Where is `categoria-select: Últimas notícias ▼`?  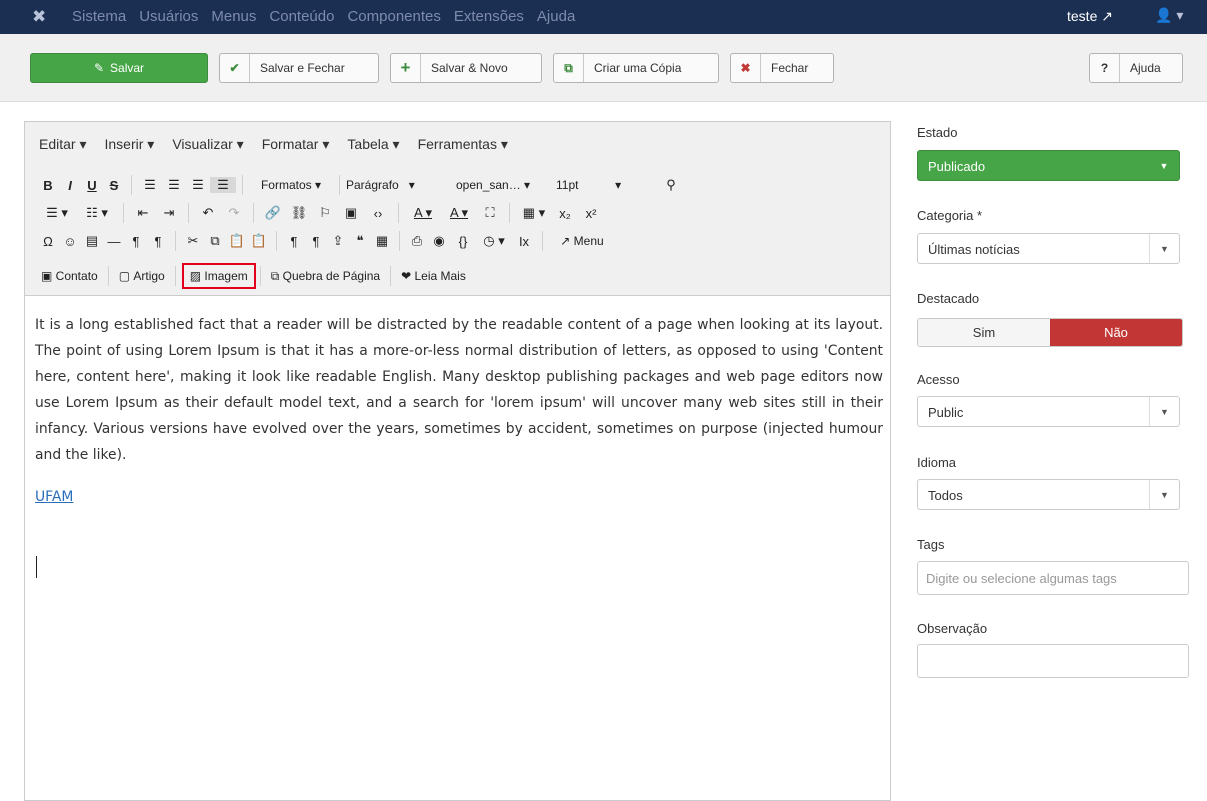 categoria-select: Últimas notícias ▼ is located at coordinates (1048, 248).